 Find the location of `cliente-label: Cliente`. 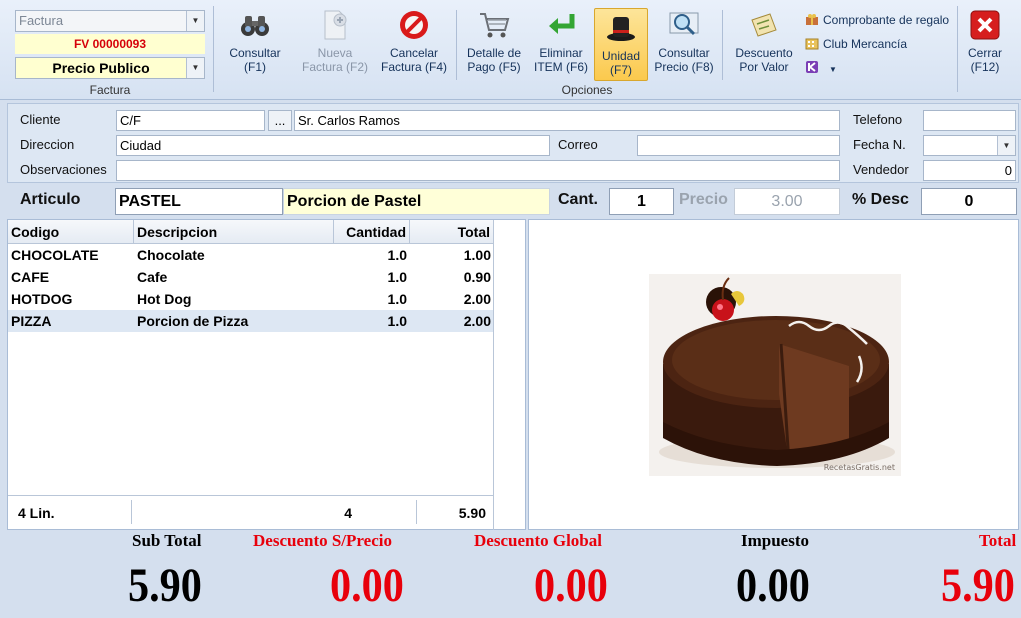

cliente-label: Cliente is located at coordinates (40, 119).